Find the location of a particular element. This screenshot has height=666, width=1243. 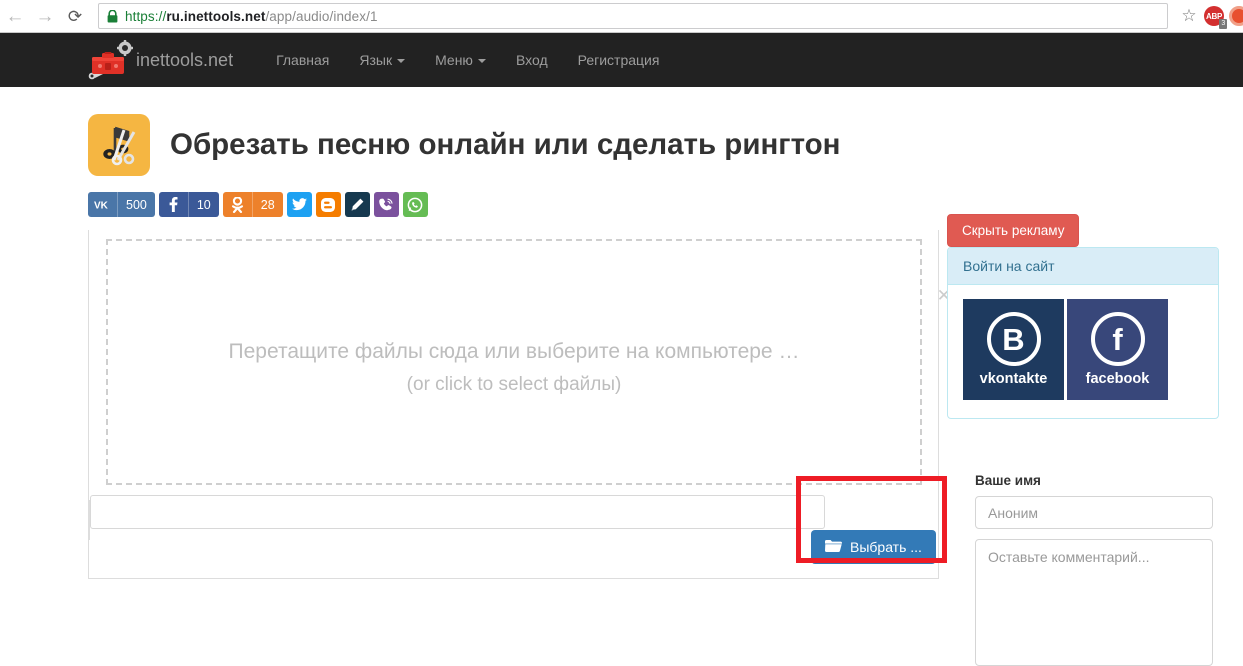

nav-link-register-label: Регистрация is located at coordinates (618, 60).